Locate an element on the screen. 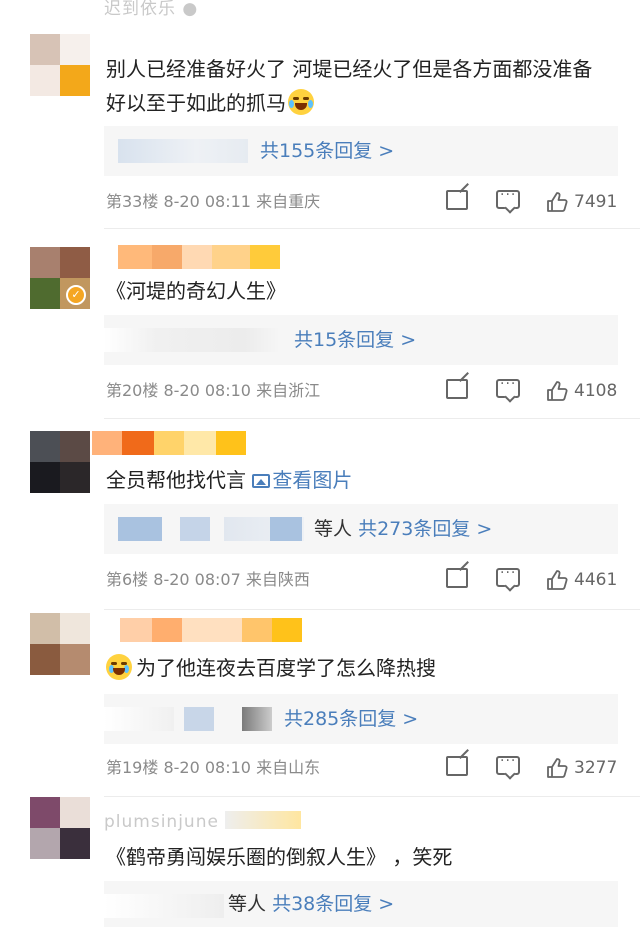  reply-preview: 共155条回复 > is located at coordinates (361, 151).